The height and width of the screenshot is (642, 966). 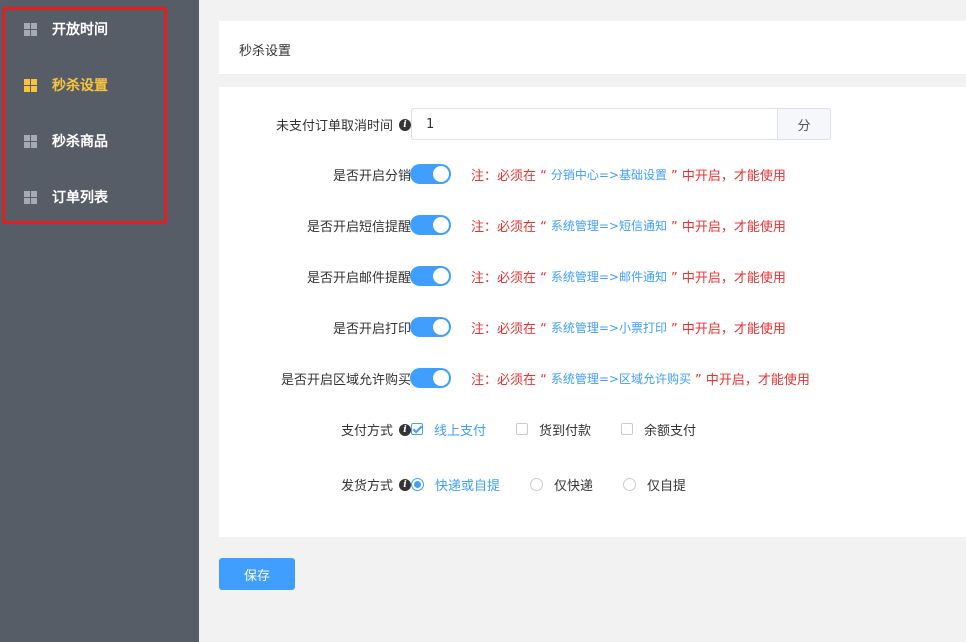 What do you see at coordinates (574, 486) in the screenshot?
I see `choice-label: 仅快递` at bounding box center [574, 486].